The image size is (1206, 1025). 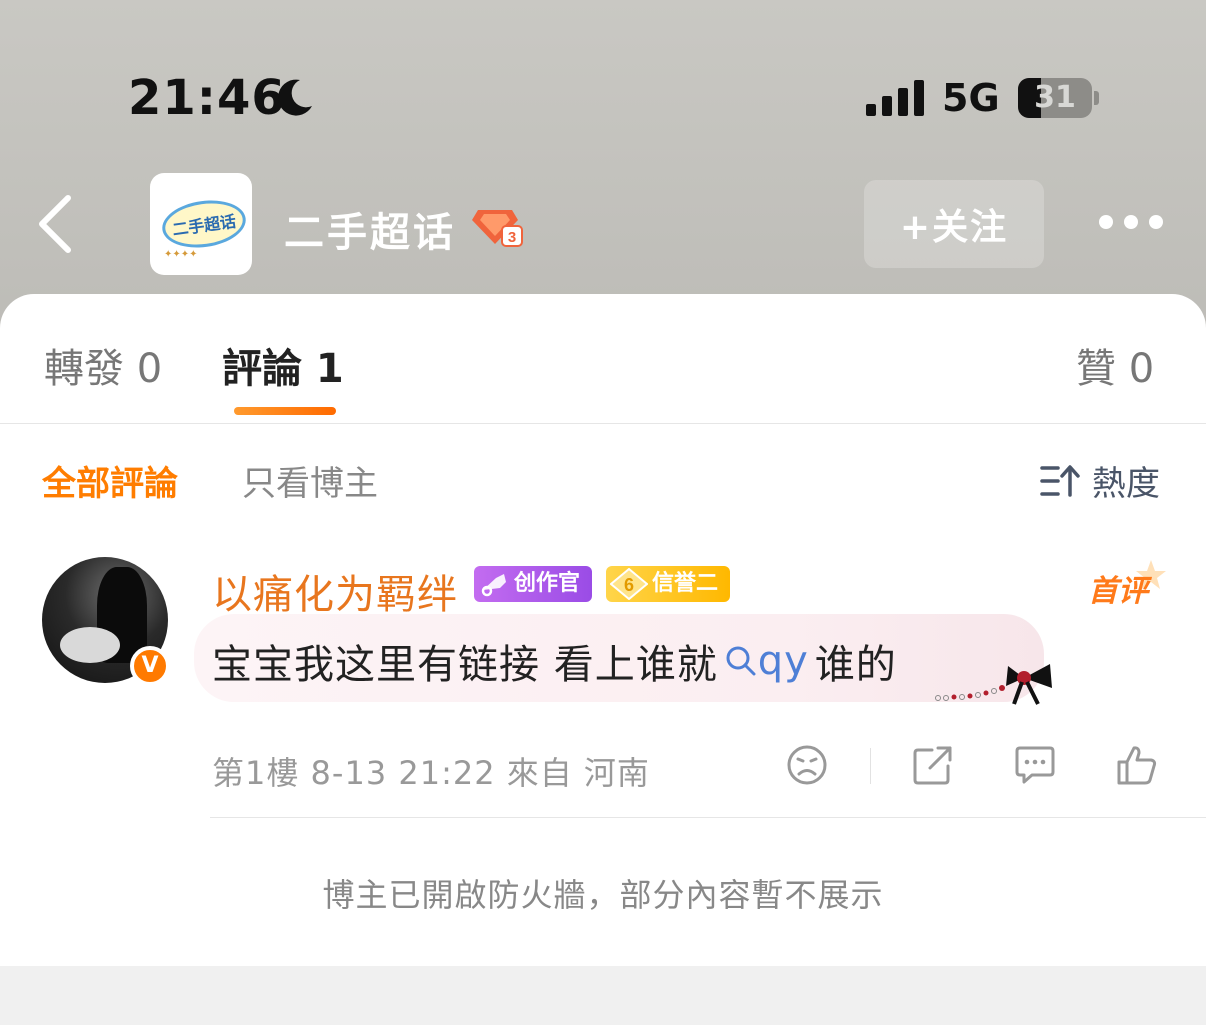 I want to click on firewall-notice: 博主已開啟防火牆，部分內容暫不展示, so click(x=603, y=895).